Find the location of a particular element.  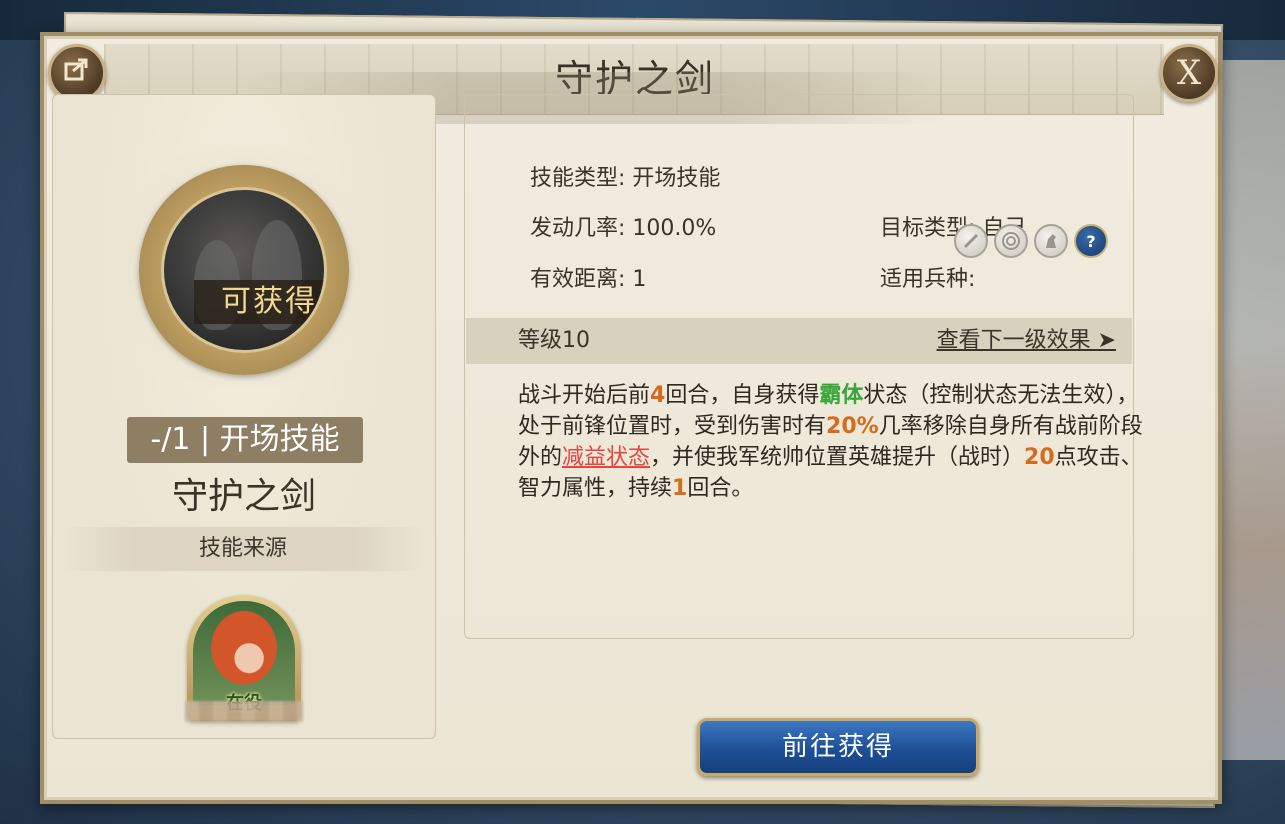

desc-number: 20% is located at coordinates (852, 426).